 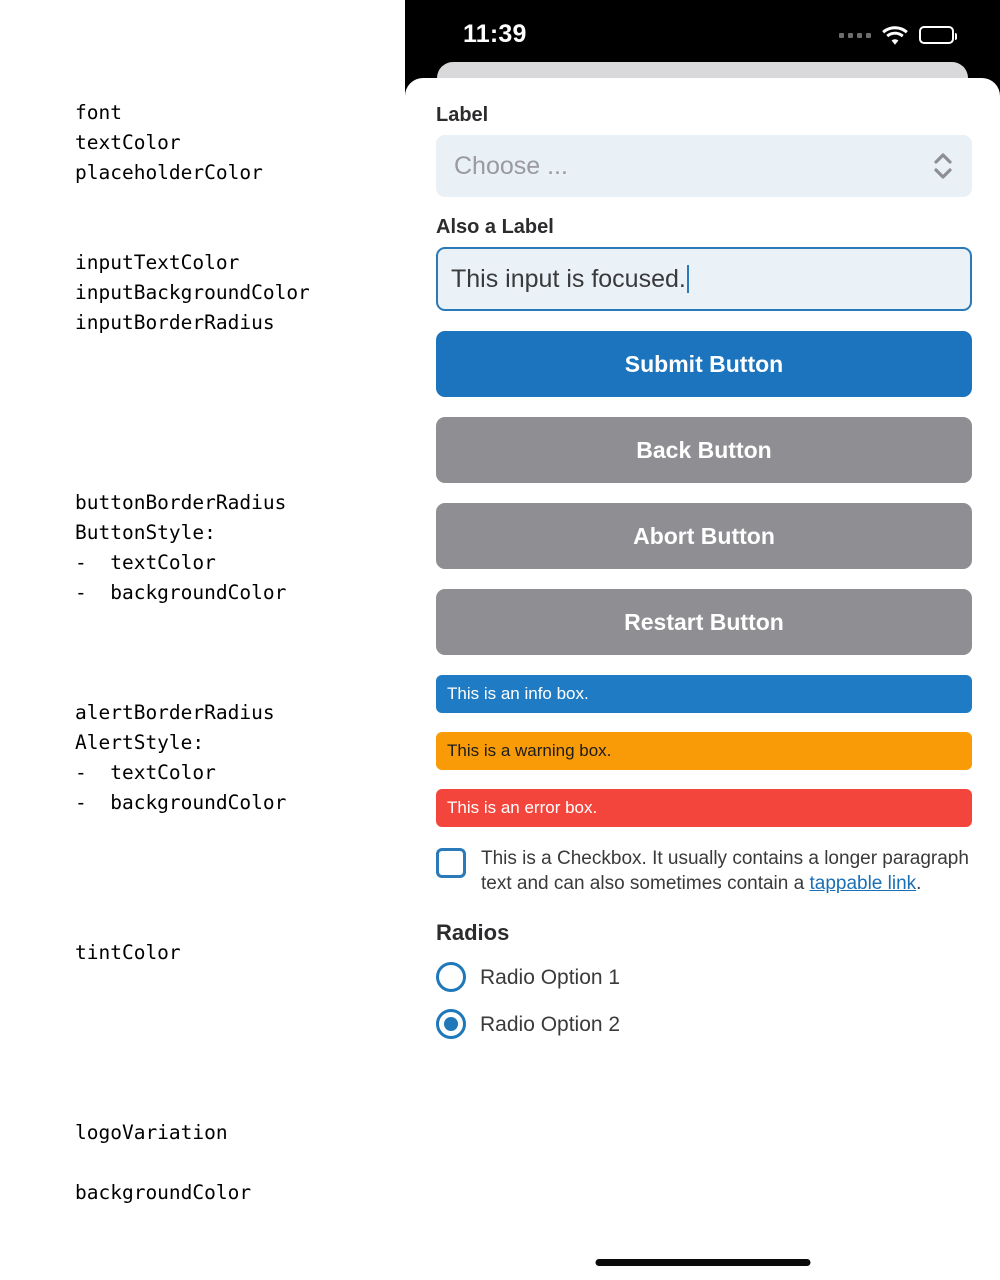 I want to click on annotation-line: tintColor, so click(x=128, y=952).